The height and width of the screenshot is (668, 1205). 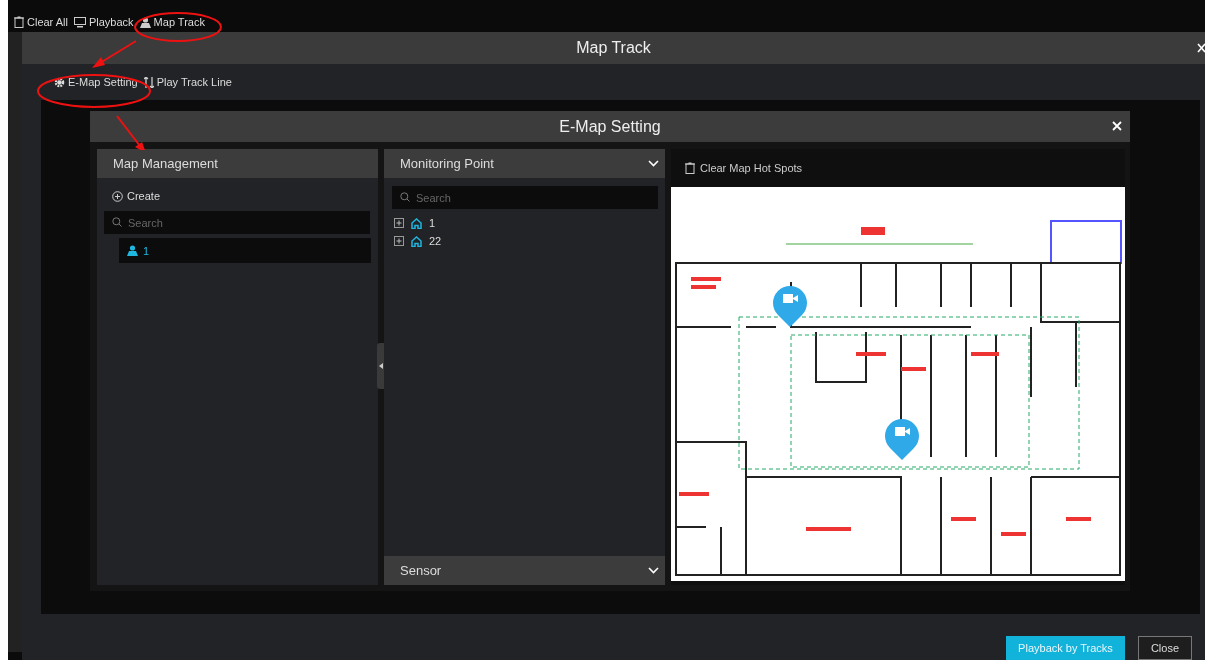 I want to click on tree-node-label: 22, so click(x=435, y=241).